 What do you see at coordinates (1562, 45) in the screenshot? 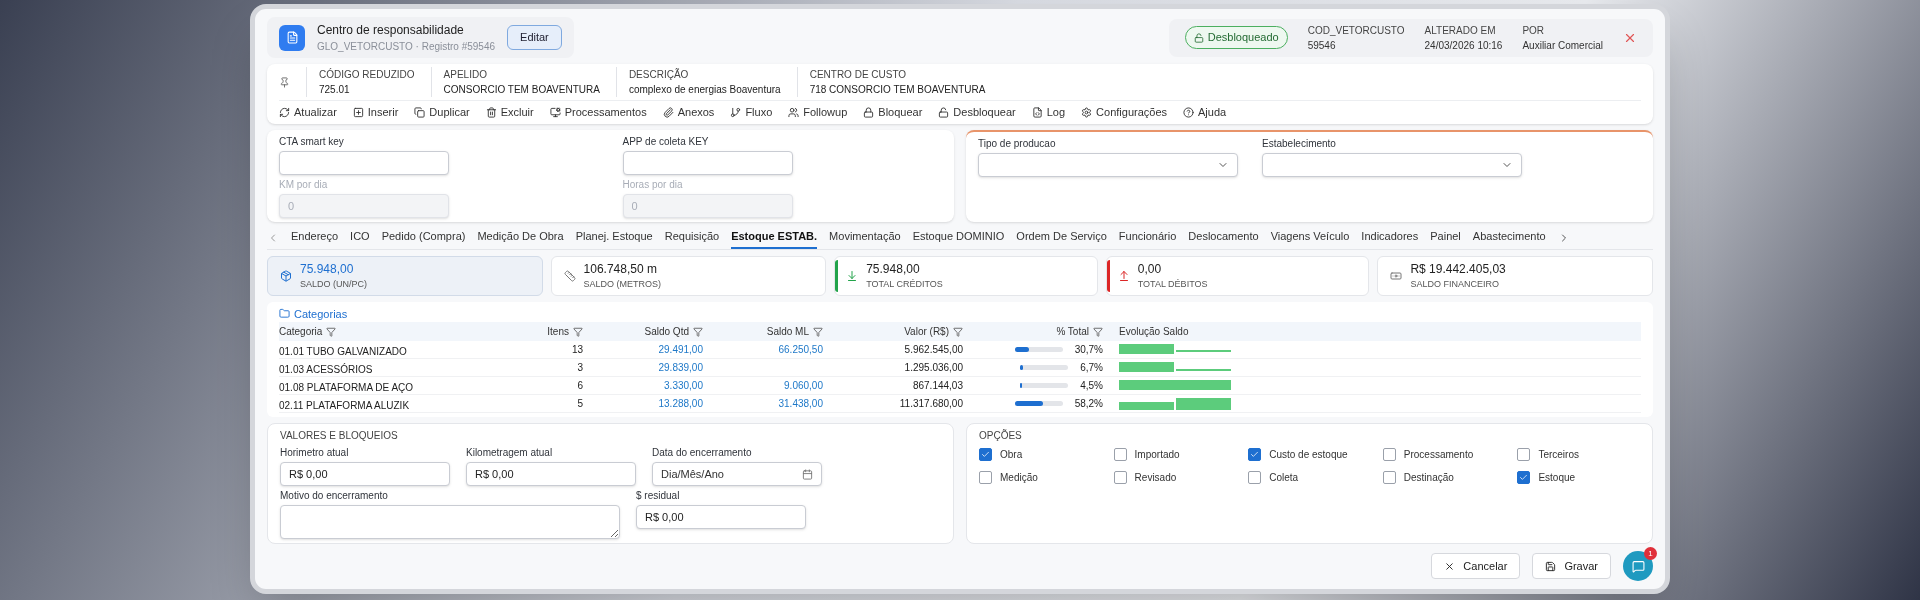
I see `meta-value: Auxiliar Comercial` at bounding box center [1562, 45].